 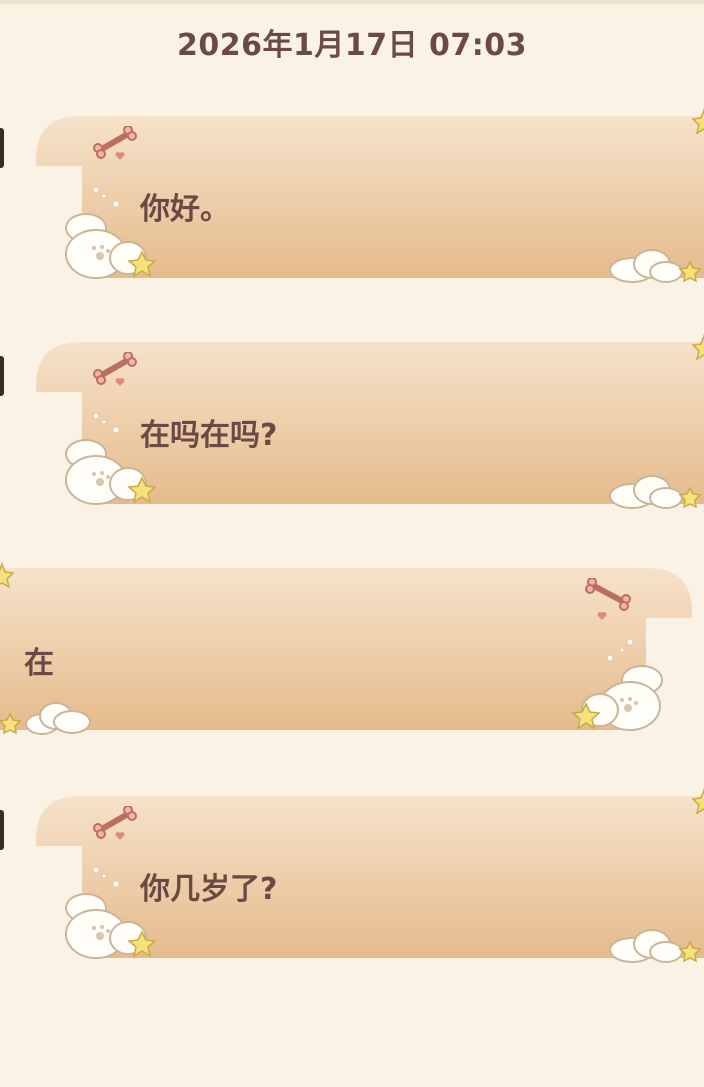 What do you see at coordinates (209, 435) in the screenshot?
I see `message-text: 在吗在吗?` at bounding box center [209, 435].